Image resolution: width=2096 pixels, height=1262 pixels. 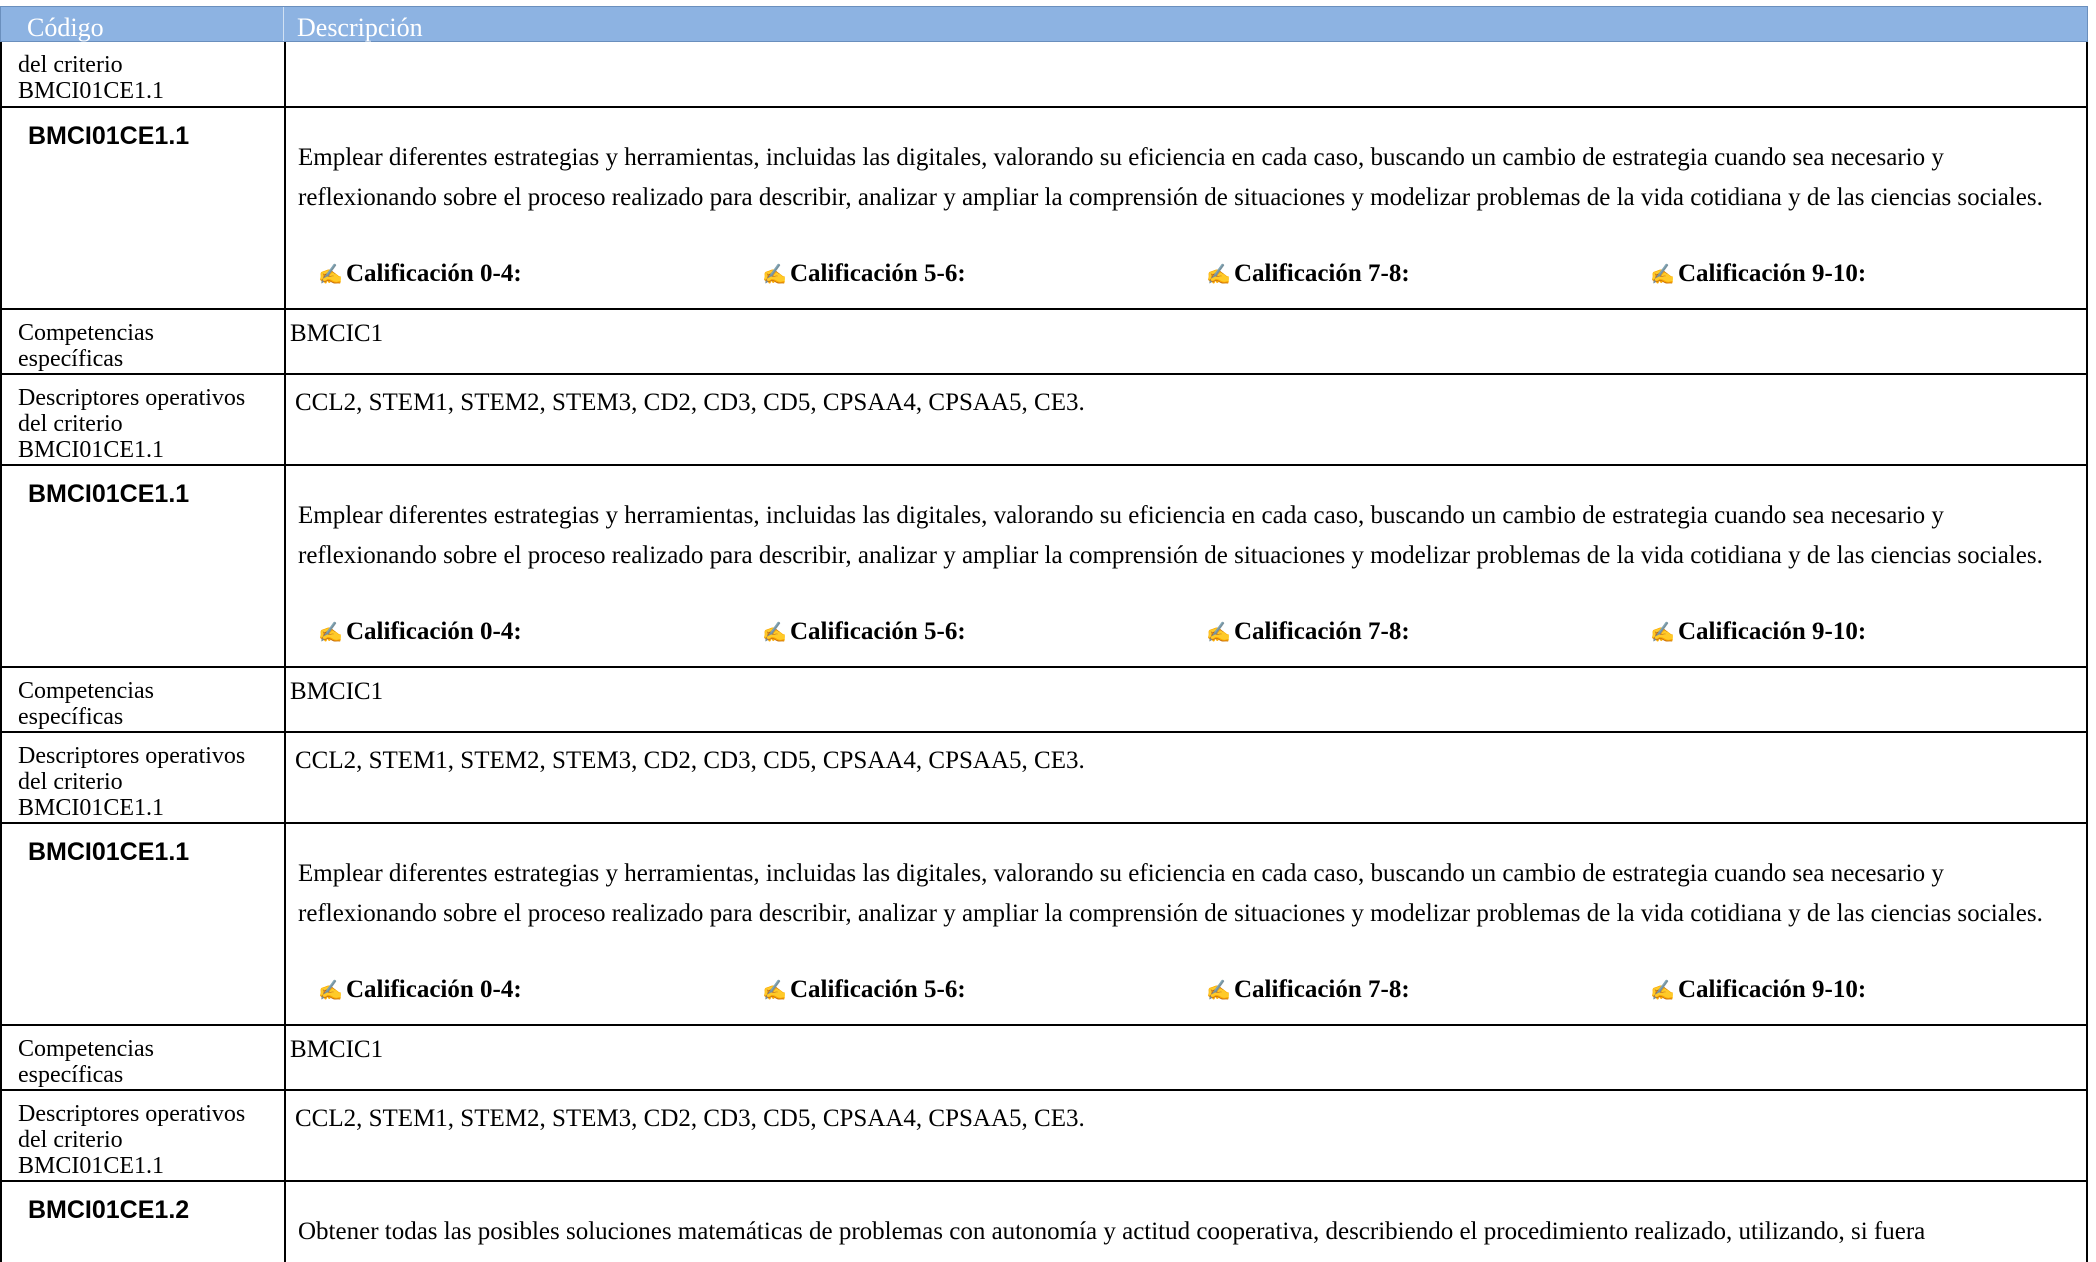 I want to click on table-header: Código Descripción, so click(x=1044, y=24).